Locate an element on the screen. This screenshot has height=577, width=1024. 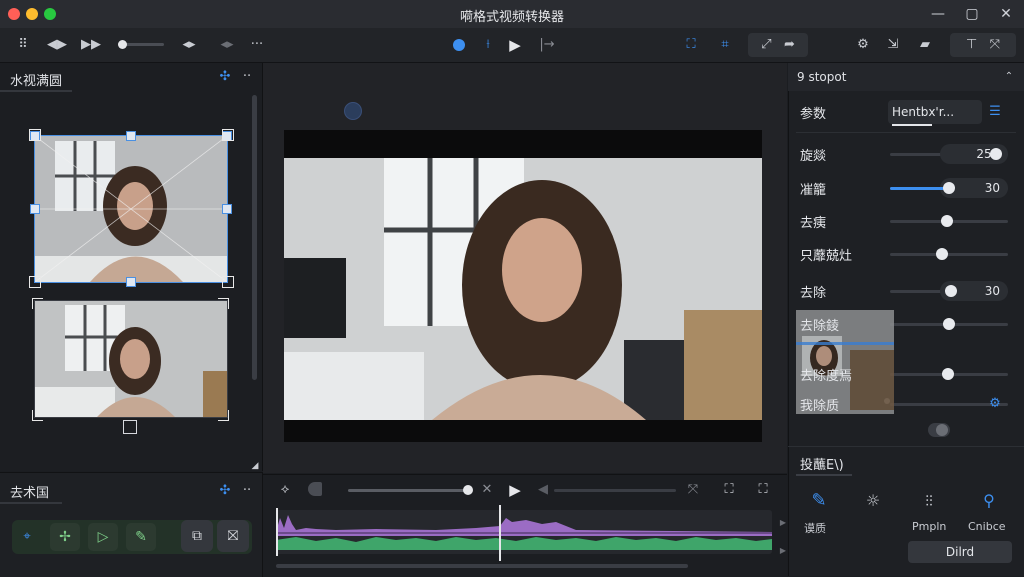
snapshot-icon: ⛶ is located at coordinates (729, 490).